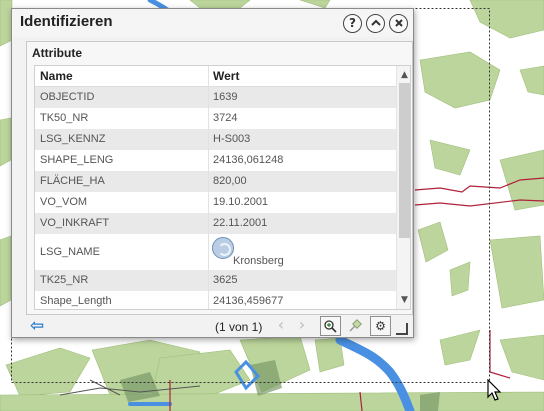  Describe the element at coordinates (239, 327) in the screenshot. I see `pager-label: (1 von 1)` at that location.